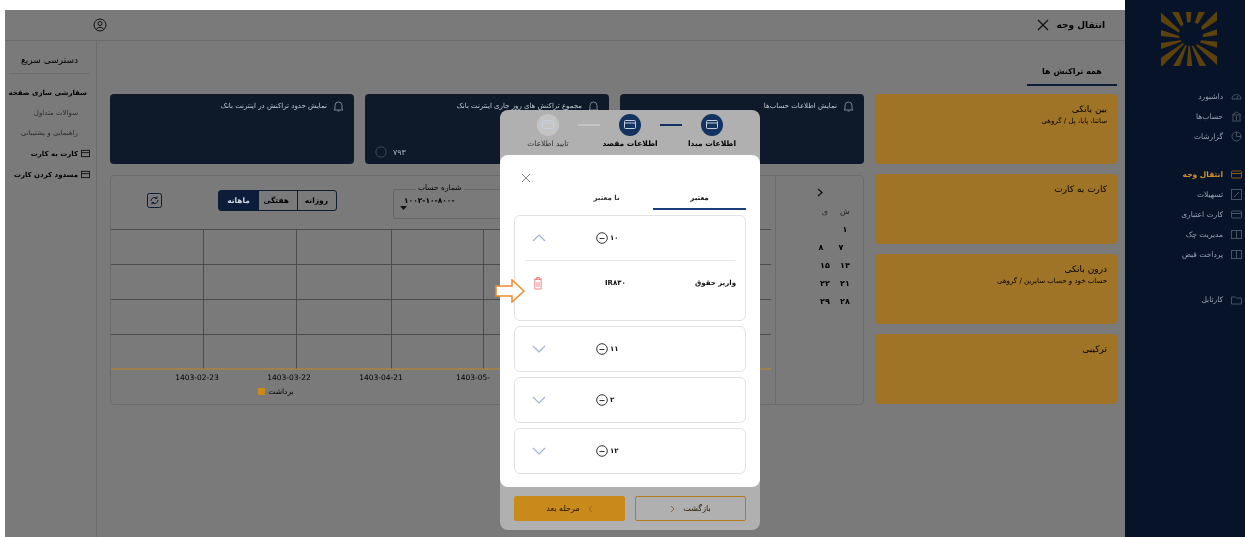 This screenshot has width=1245, height=537. What do you see at coordinates (1080, 189) in the screenshot?
I see `card-title: کارت به کارت` at bounding box center [1080, 189].